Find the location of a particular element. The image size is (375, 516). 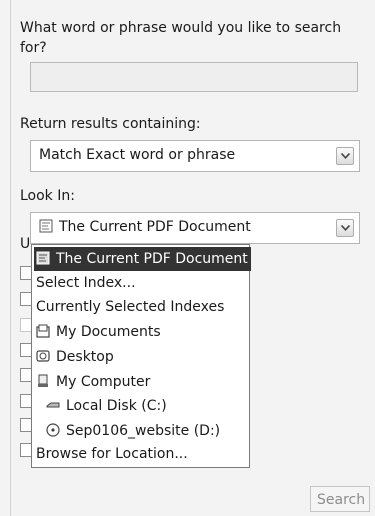

look-in-option-selected-indexes: Currently Selected Indexes is located at coordinates (130, 307).